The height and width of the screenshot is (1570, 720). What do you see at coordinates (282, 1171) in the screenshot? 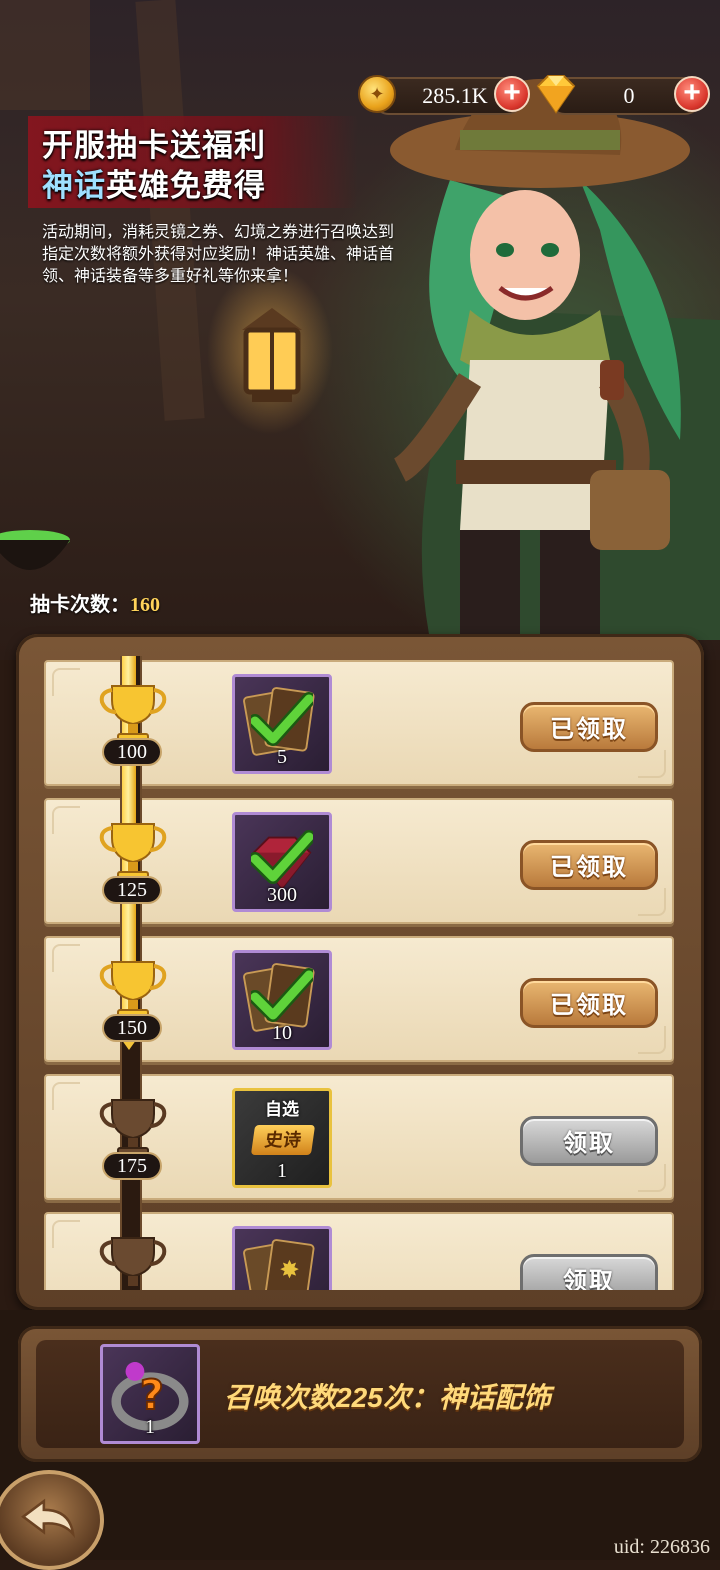
I see `reward-quantity: 1` at bounding box center [282, 1171].